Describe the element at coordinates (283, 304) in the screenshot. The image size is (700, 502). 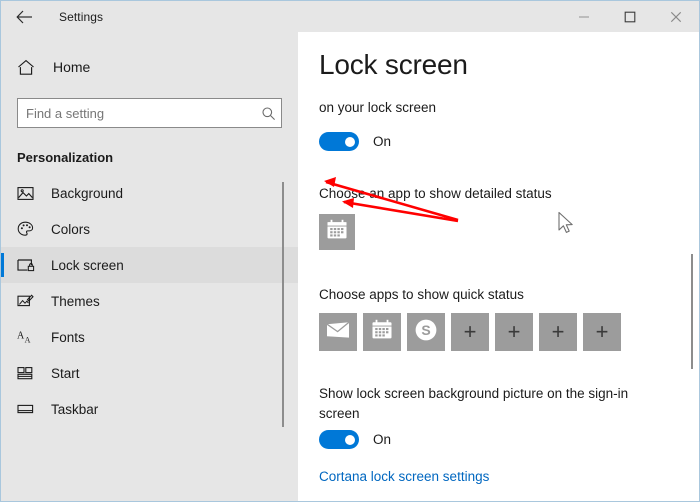
I see `sidebar-scrollbar-thumb` at that location.